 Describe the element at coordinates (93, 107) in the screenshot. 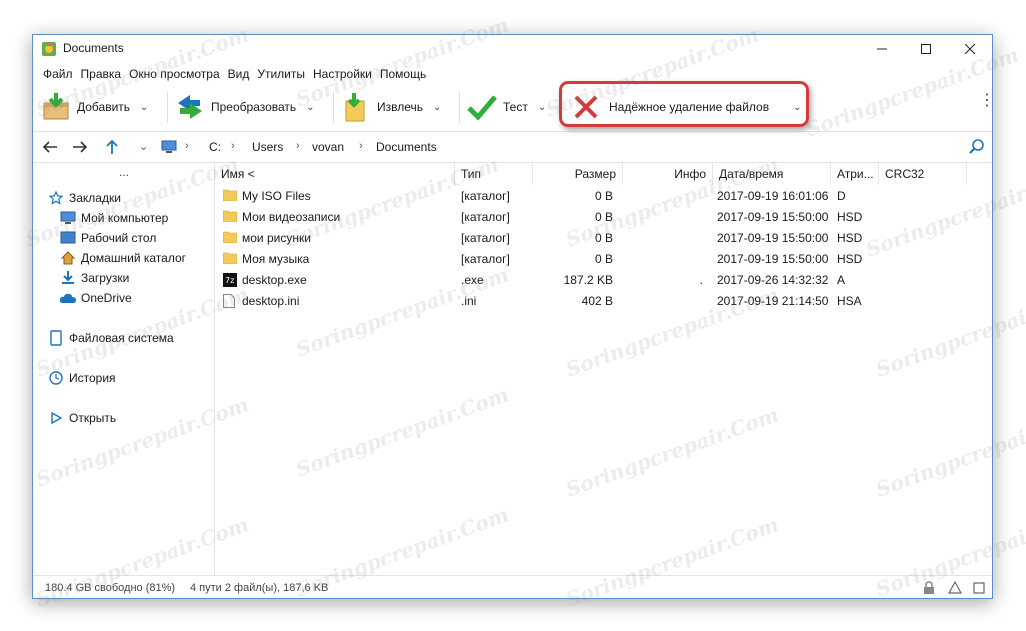

I see `add-button: Добавить ⌄` at that location.